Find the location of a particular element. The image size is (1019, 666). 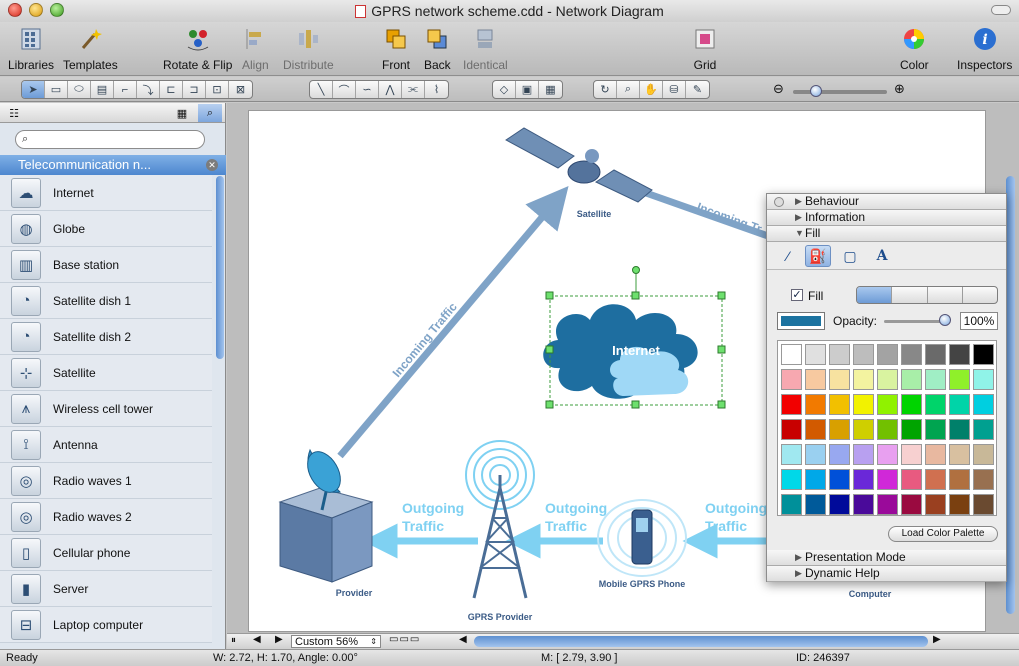

fill-color-well is located at coordinates (801, 321).